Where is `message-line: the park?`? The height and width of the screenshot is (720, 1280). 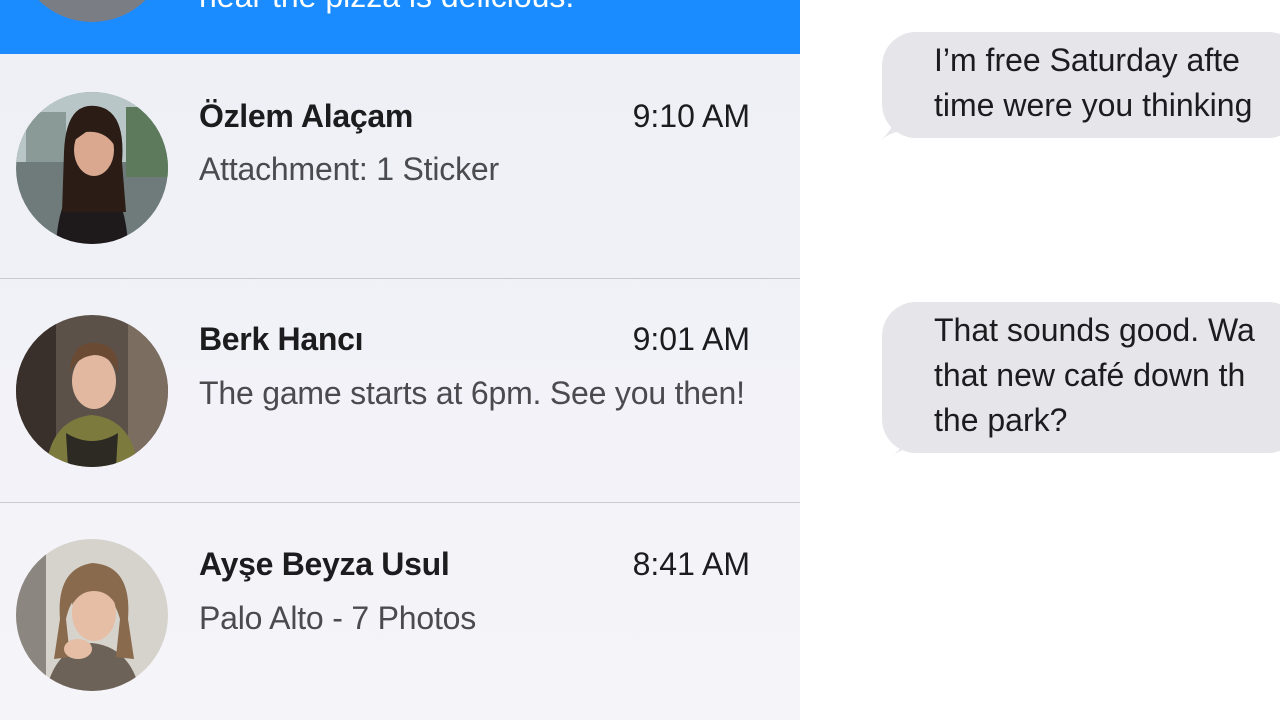
message-line: the park? is located at coordinates (1001, 420).